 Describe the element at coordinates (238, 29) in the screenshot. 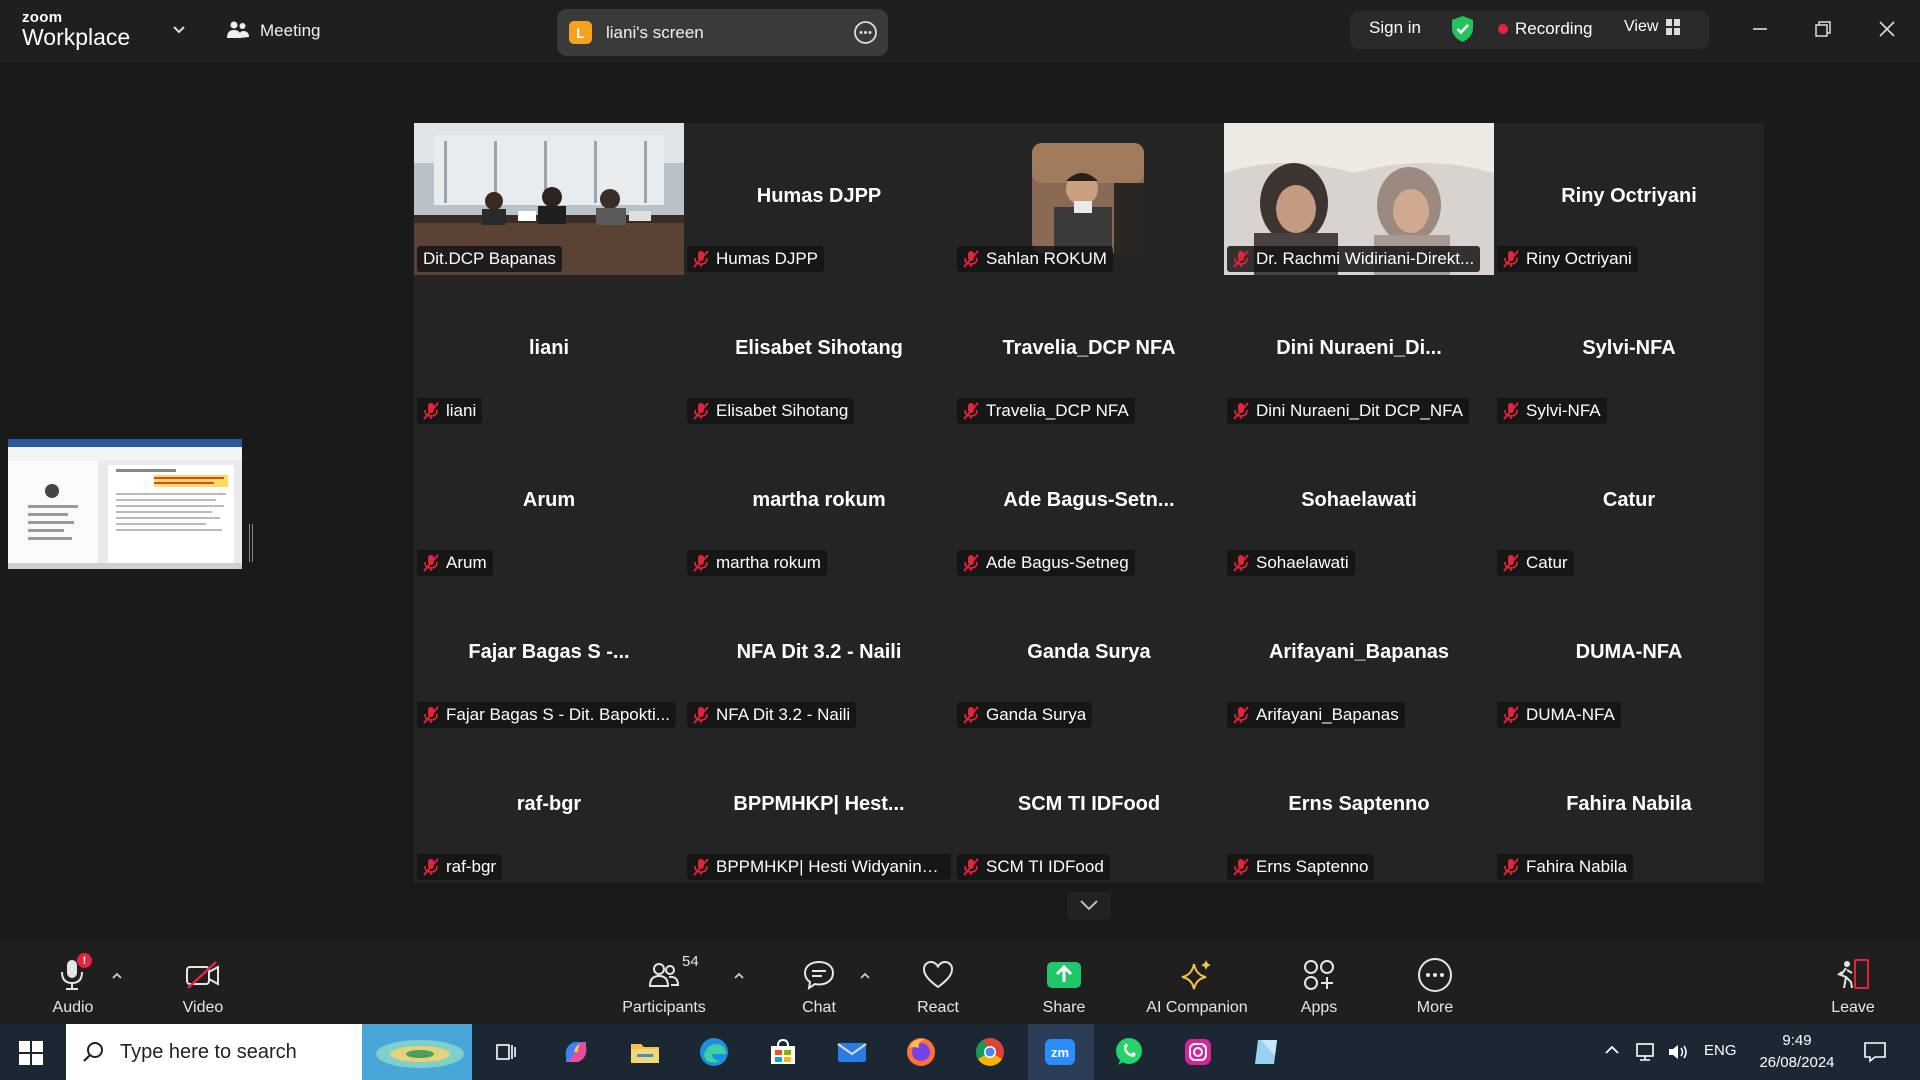

I see `people-icon` at that location.